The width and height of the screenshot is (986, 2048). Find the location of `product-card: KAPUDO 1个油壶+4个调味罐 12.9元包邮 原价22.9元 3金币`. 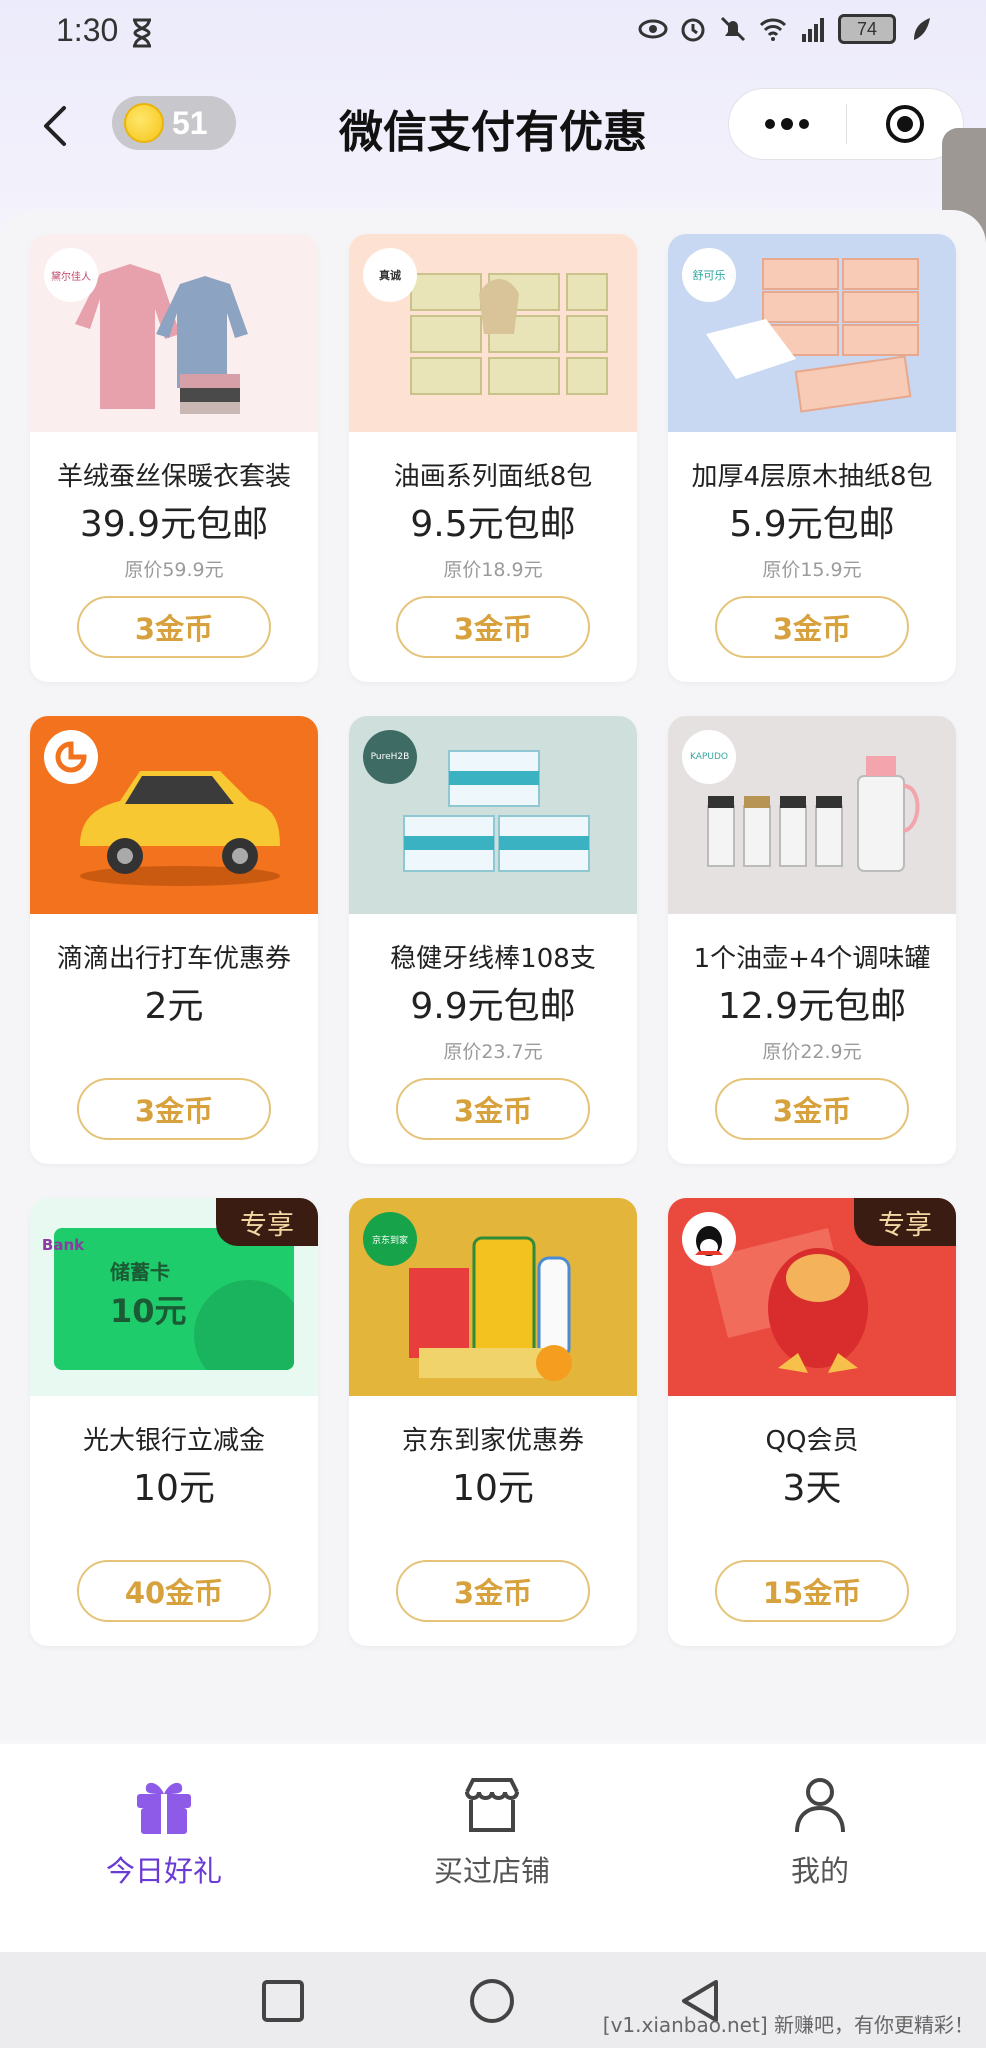

product-card: KAPUDO 1个油壶+4个调味罐 12.9元包邮 原价22.9元 3金币 is located at coordinates (812, 940).